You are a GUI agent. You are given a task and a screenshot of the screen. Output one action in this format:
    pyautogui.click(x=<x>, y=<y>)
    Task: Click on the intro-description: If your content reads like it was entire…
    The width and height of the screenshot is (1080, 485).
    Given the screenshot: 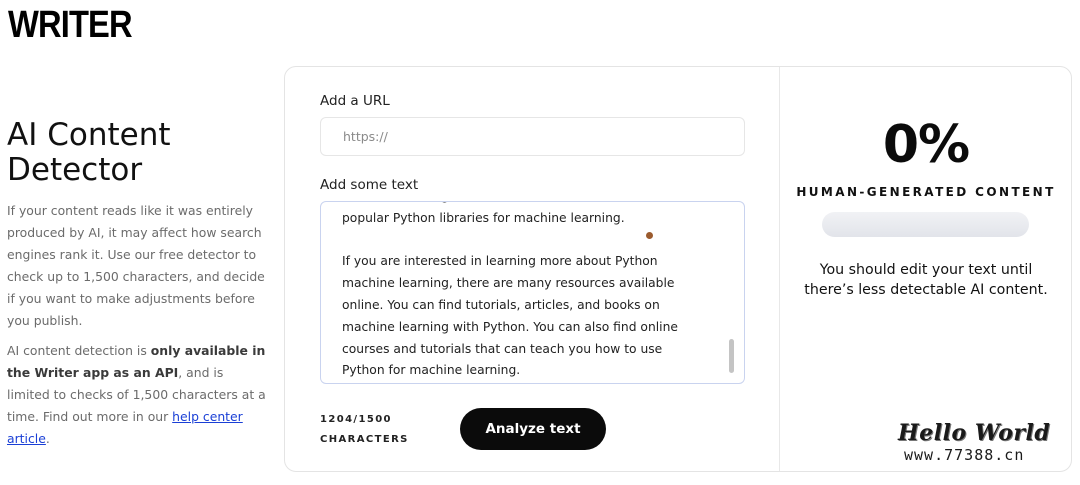 What is the action you would take?
    pyautogui.click(x=136, y=265)
    